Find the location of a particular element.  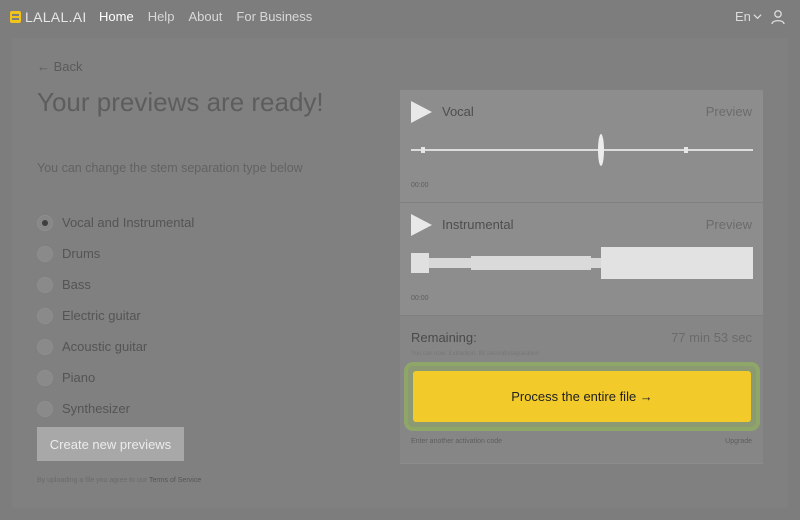

option-electric-guitar: Electric guitar is located at coordinates (115, 315).